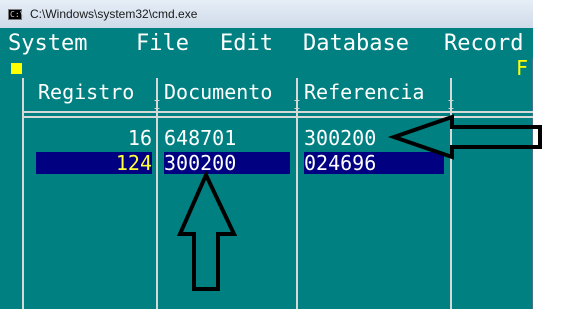 Image resolution: width=564 pixels, height=309 pixels. I want to click on left-arrow-annotation, so click(464, 137).